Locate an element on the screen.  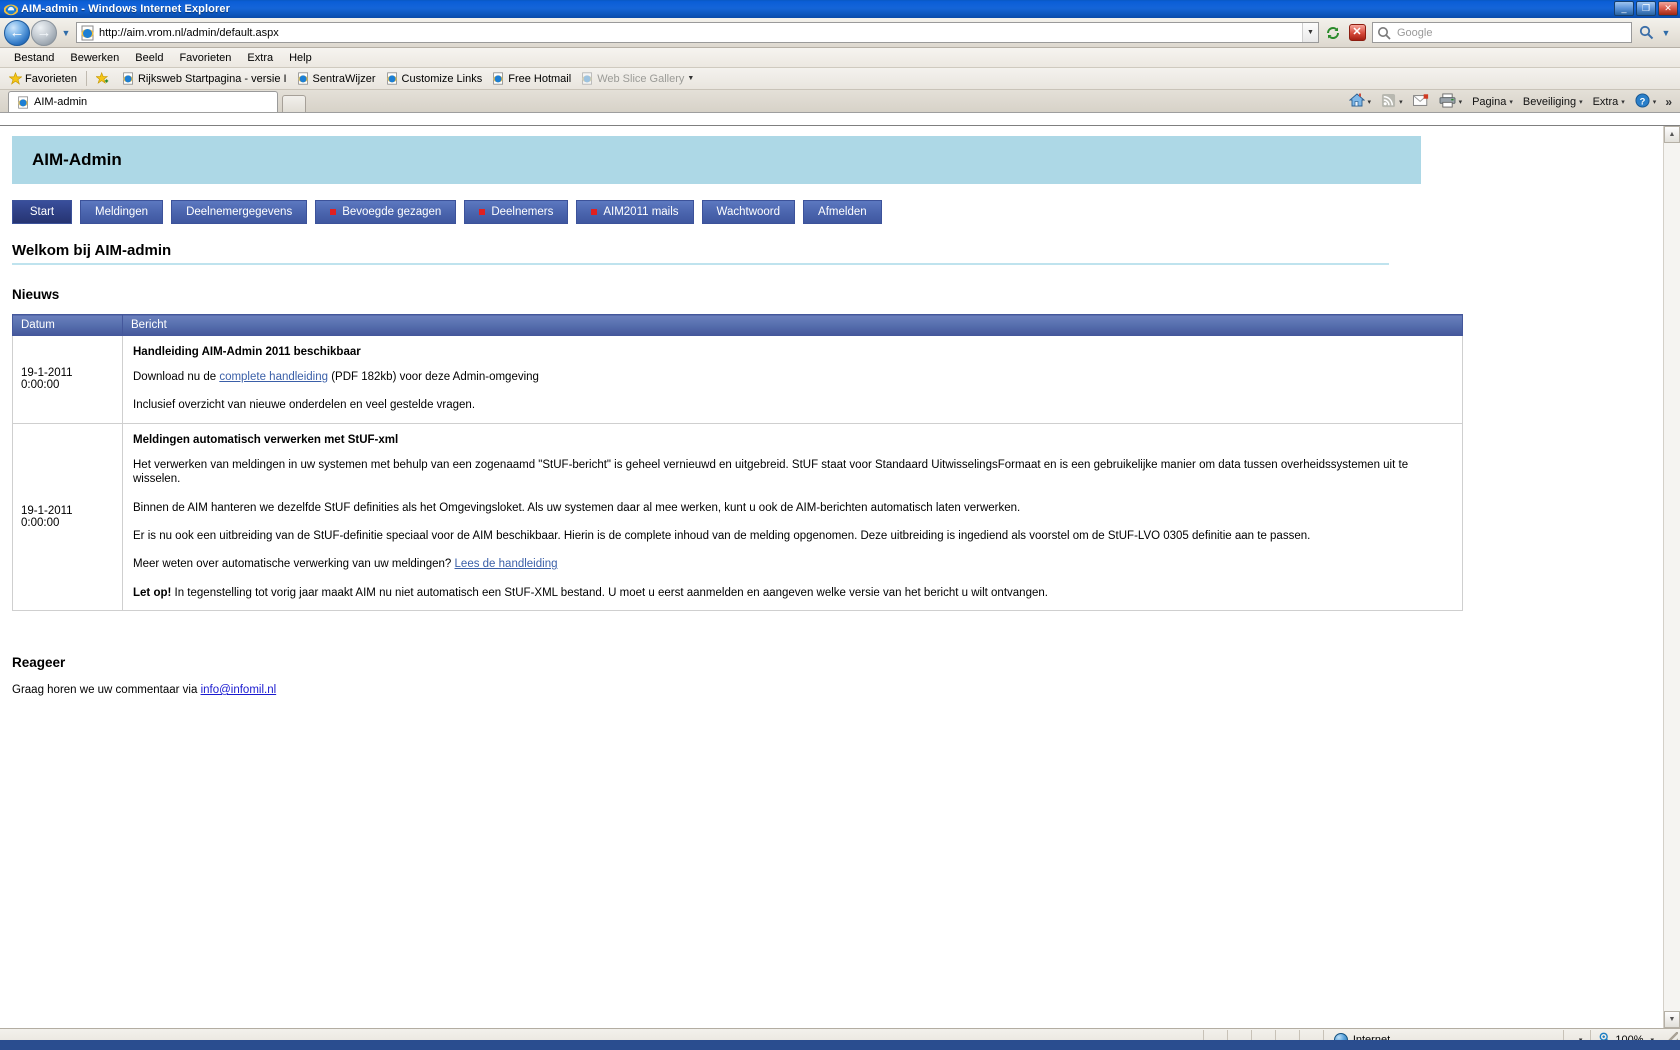
menu-item-bewerken: Bewerken is located at coordinates (94, 58).